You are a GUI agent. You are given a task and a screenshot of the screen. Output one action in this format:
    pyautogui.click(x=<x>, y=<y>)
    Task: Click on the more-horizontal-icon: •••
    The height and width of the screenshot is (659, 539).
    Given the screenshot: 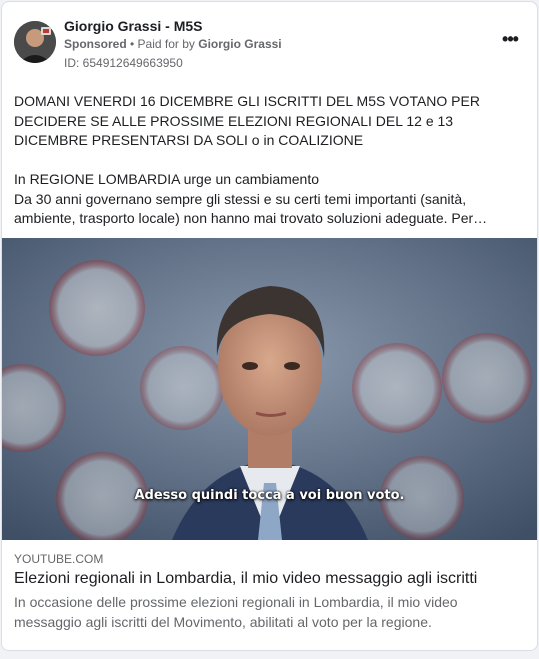 What is the action you would take?
    pyautogui.click(x=510, y=39)
    